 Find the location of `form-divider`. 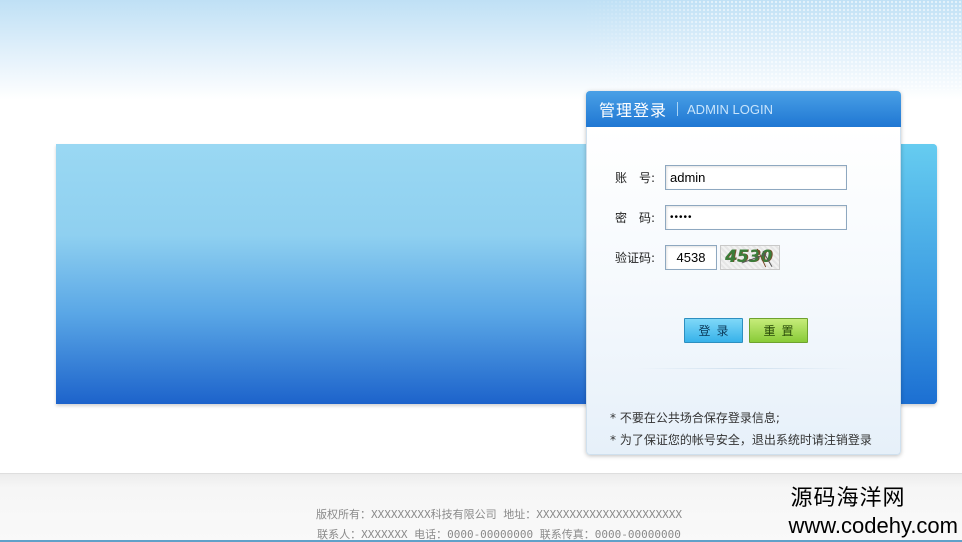

form-divider is located at coordinates (744, 368).